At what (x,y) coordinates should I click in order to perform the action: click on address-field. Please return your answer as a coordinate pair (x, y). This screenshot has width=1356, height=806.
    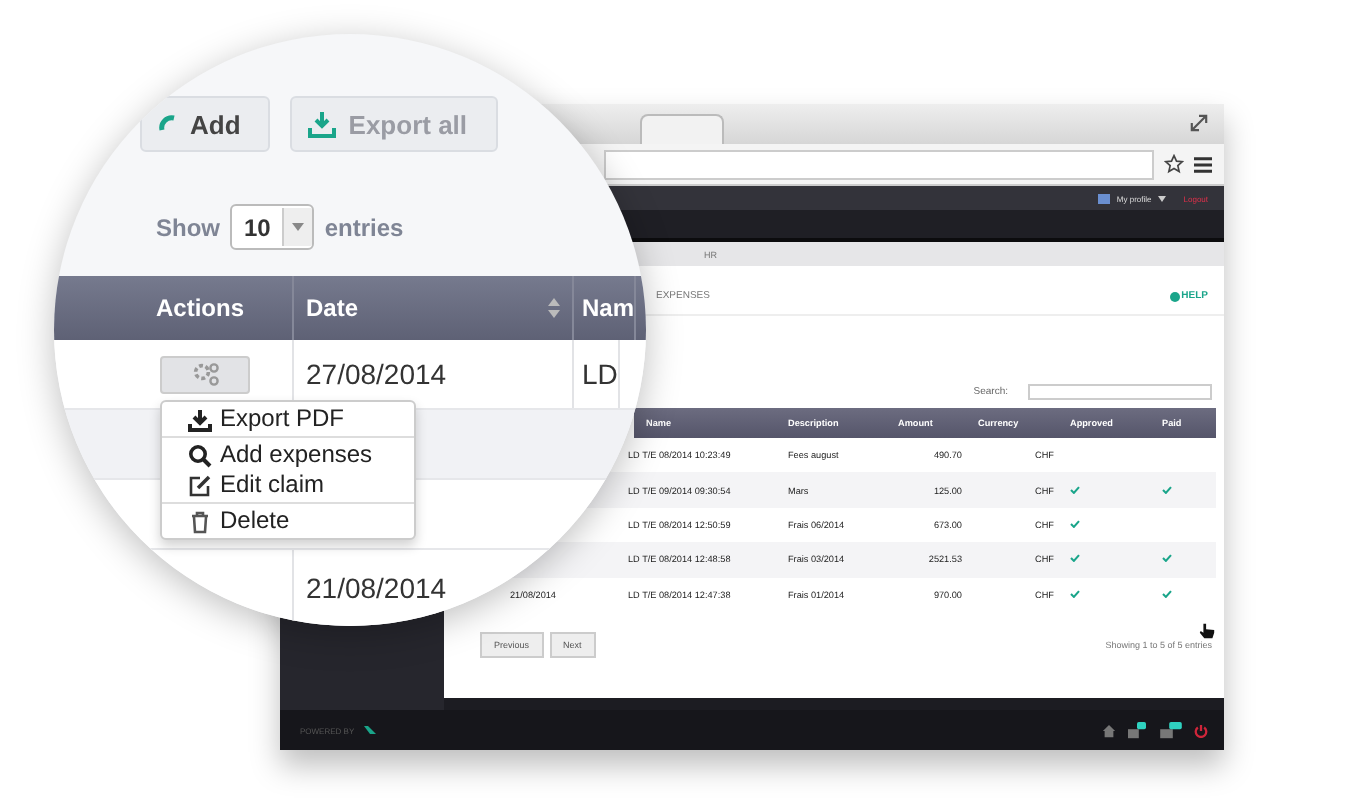
    Looking at the image, I should click on (879, 164).